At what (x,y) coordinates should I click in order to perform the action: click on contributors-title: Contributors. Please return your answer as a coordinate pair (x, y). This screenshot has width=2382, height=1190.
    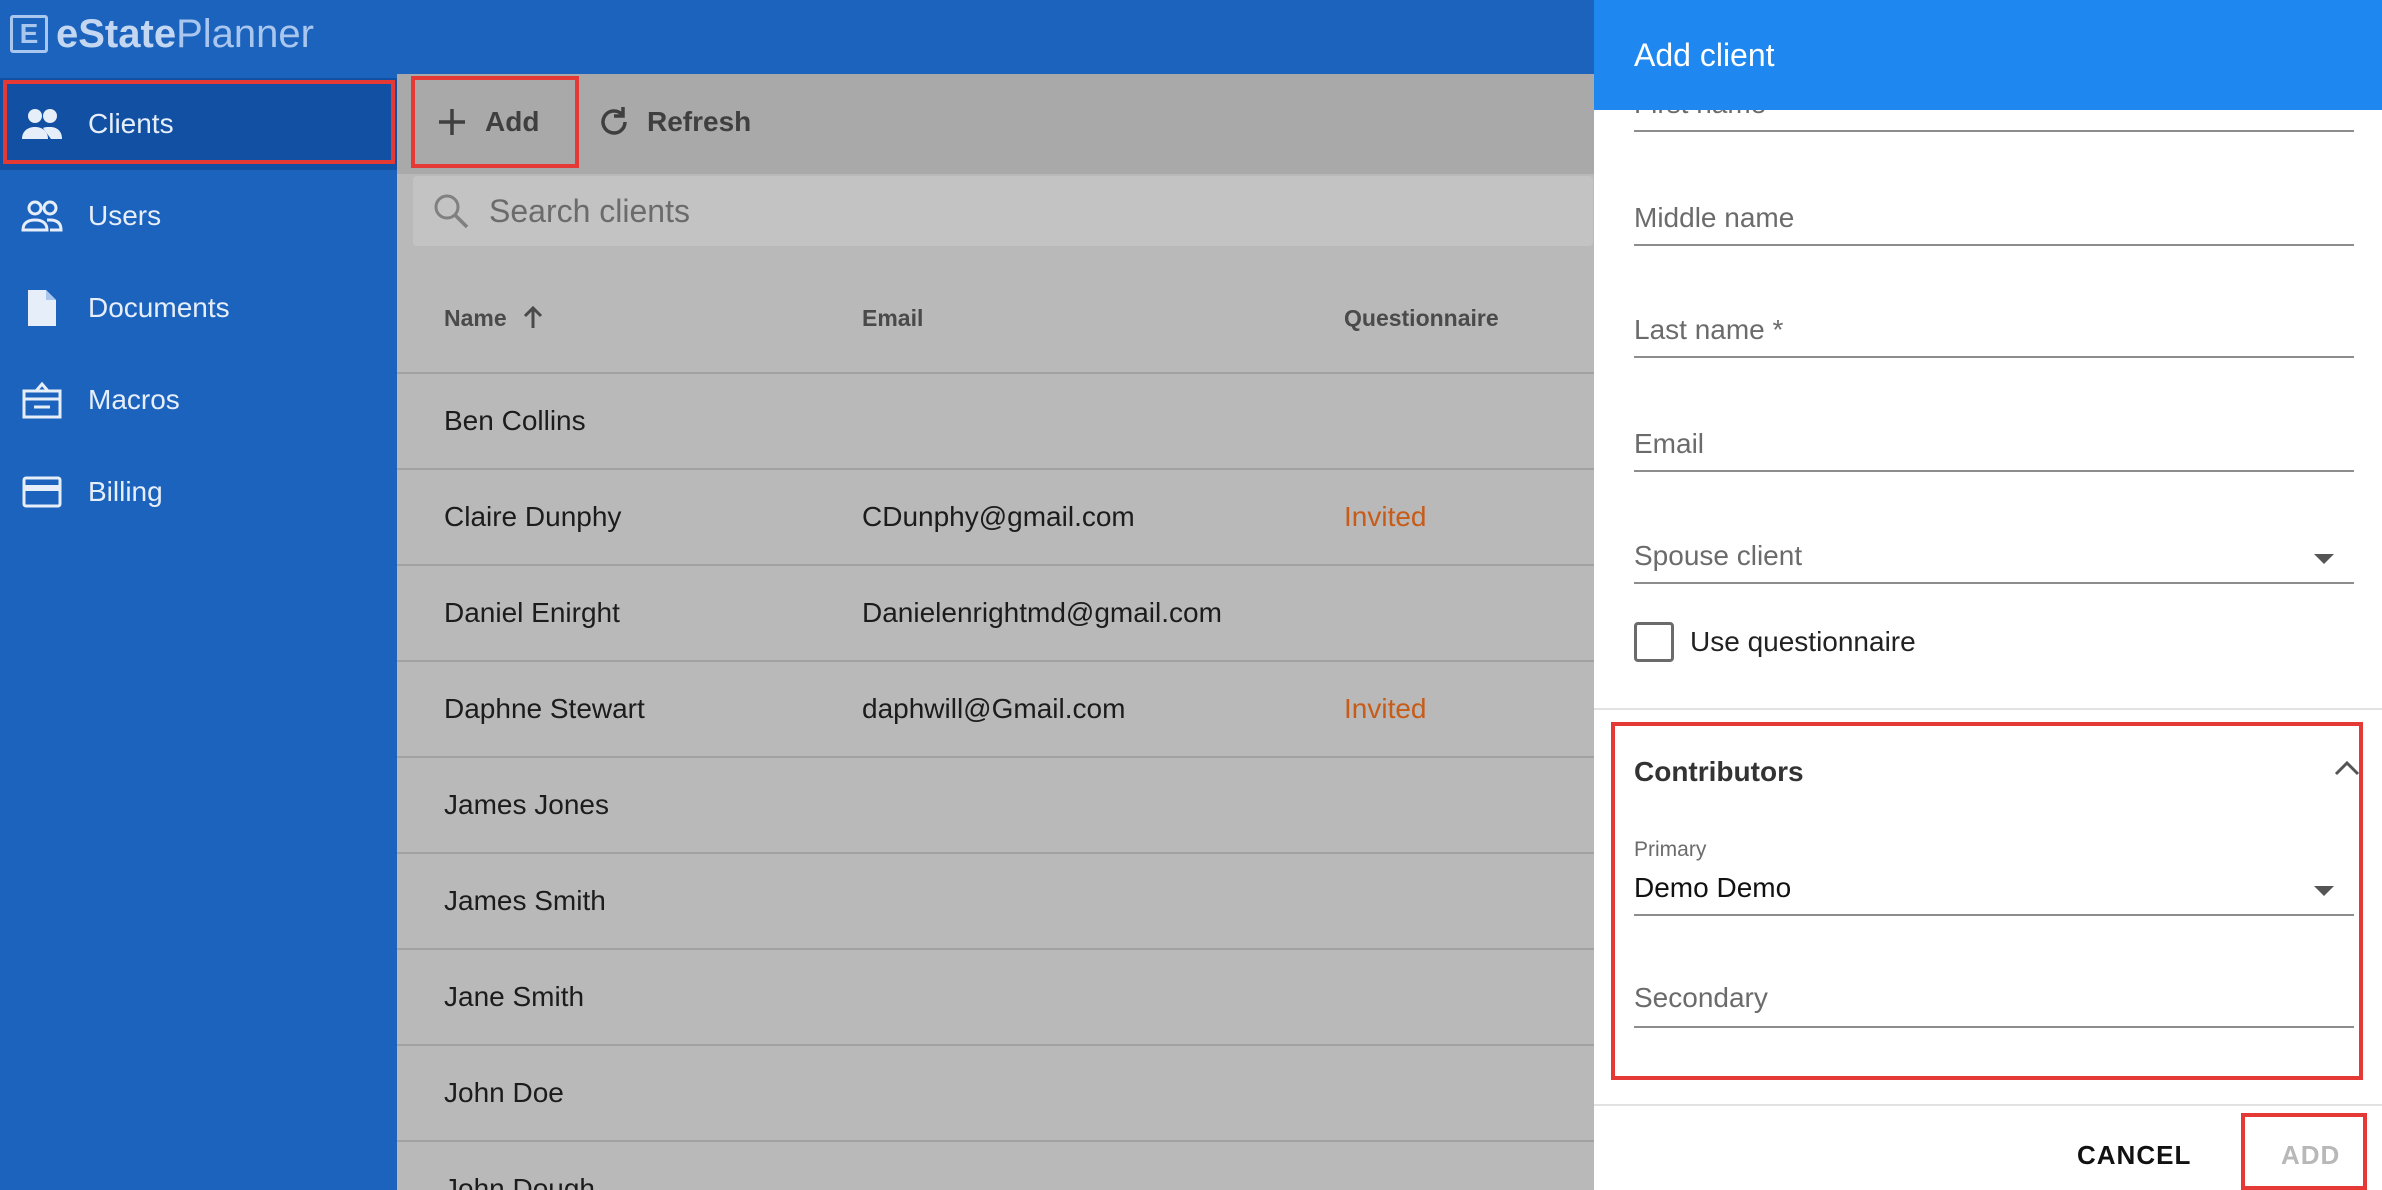
    Looking at the image, I should click on (1719, 771).